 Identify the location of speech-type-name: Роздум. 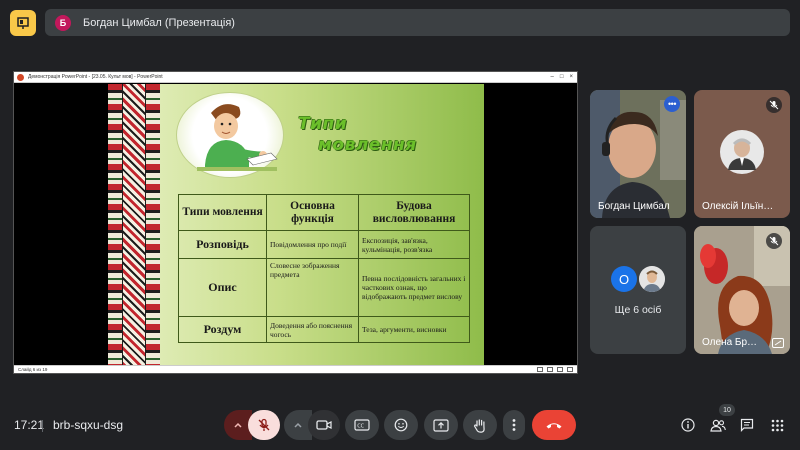
(222, 329).